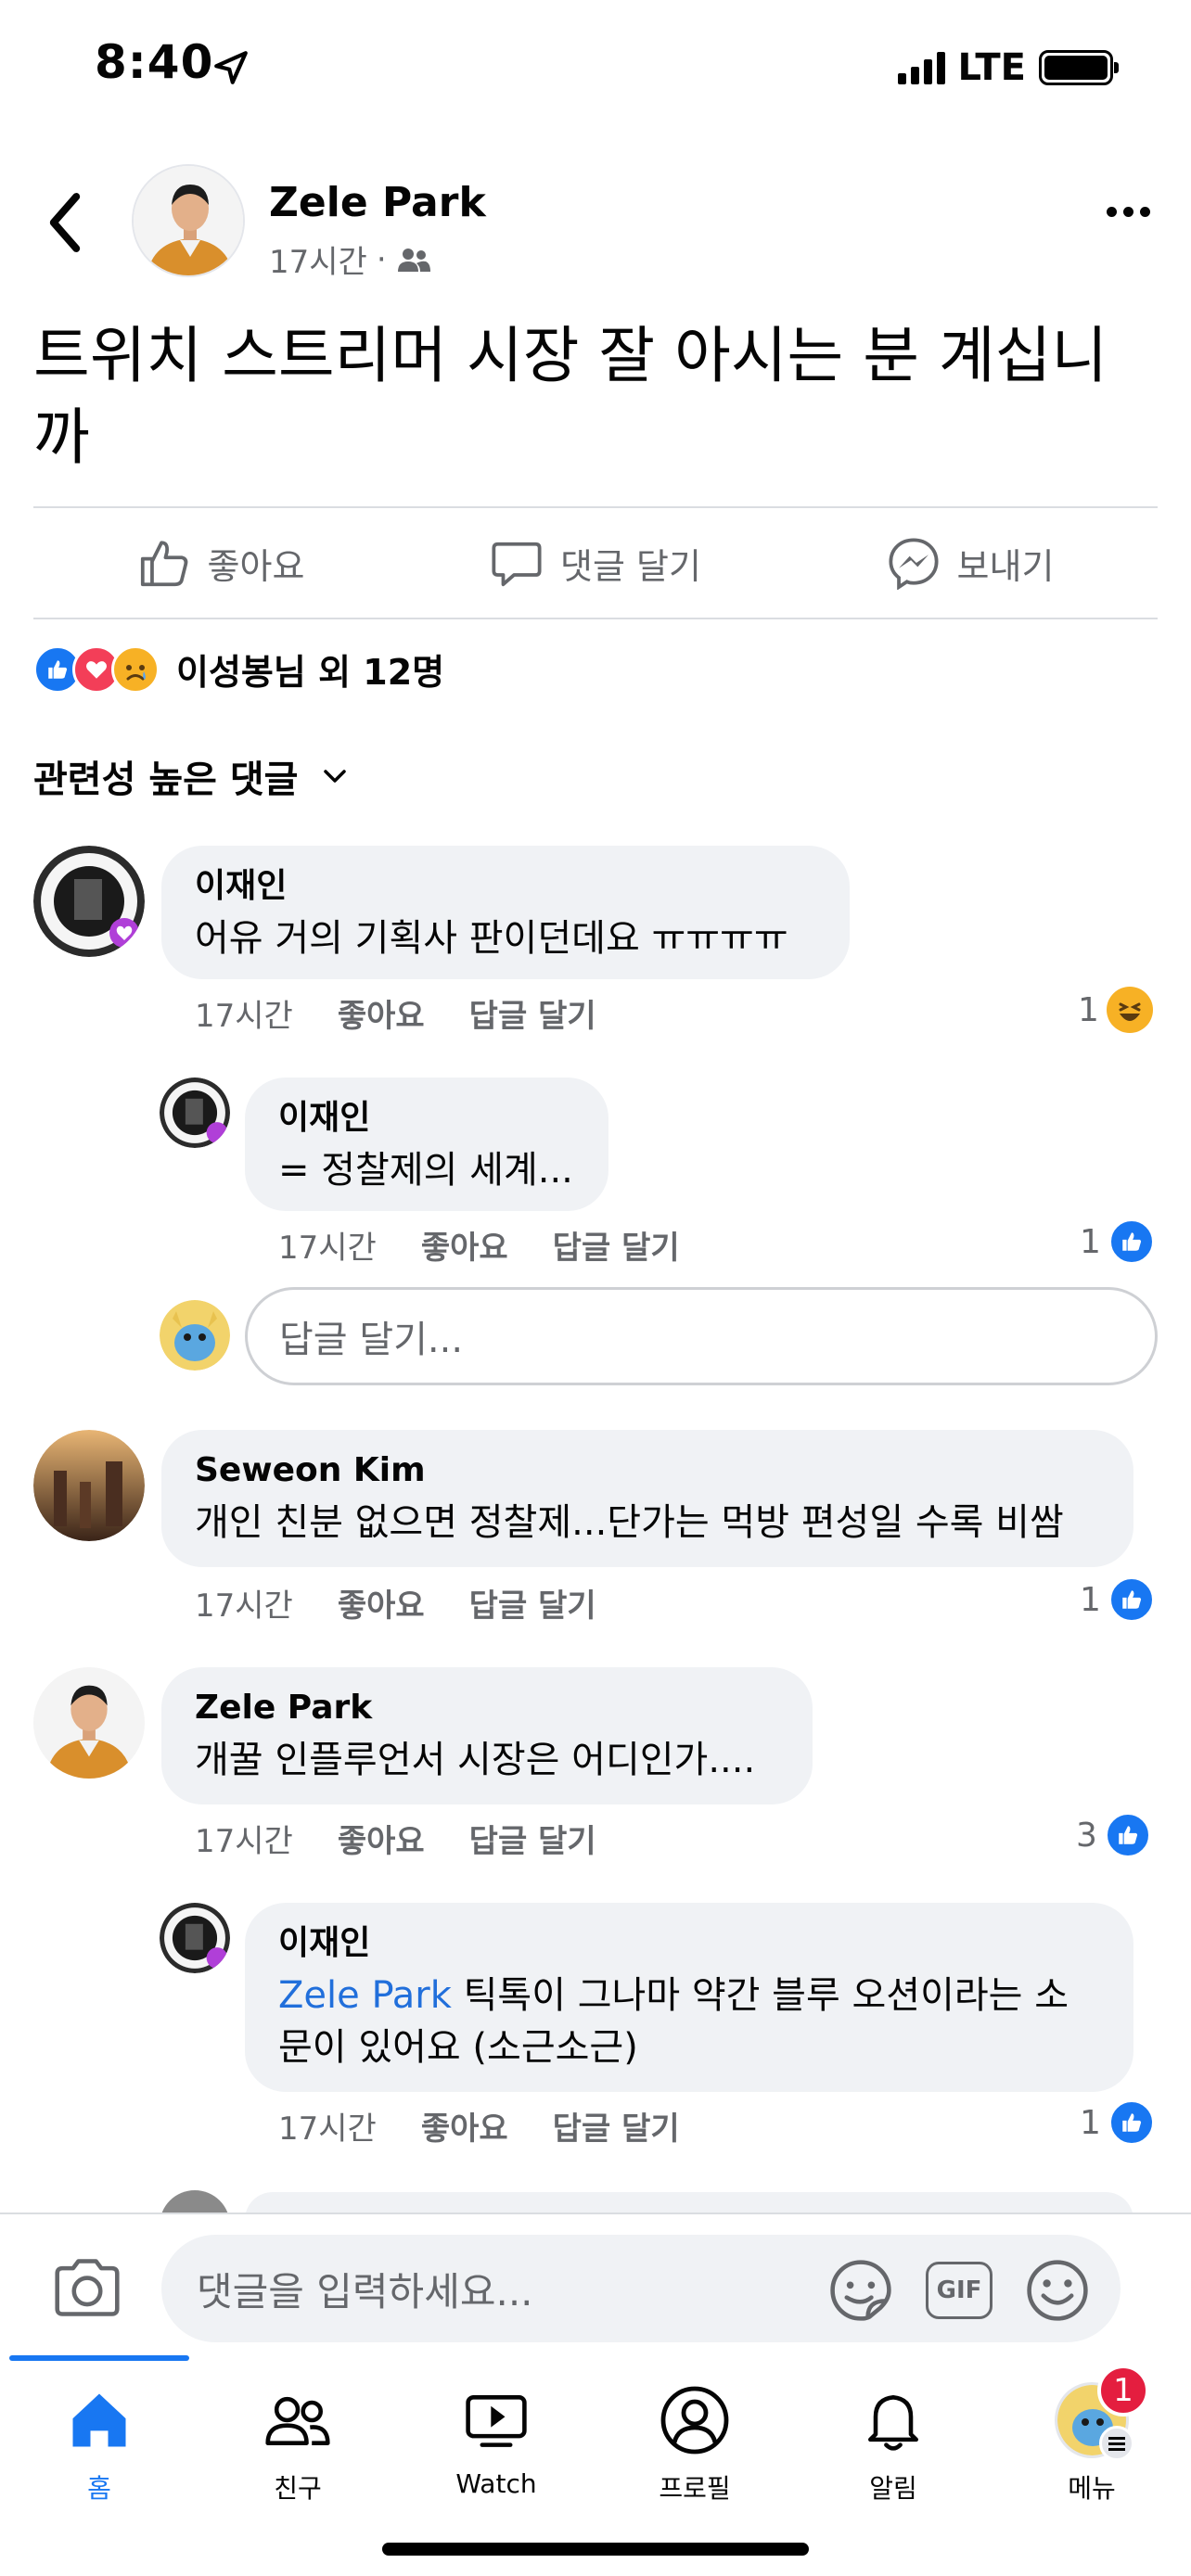  I want to click on author-name: Zele Park, so click(377, 202).